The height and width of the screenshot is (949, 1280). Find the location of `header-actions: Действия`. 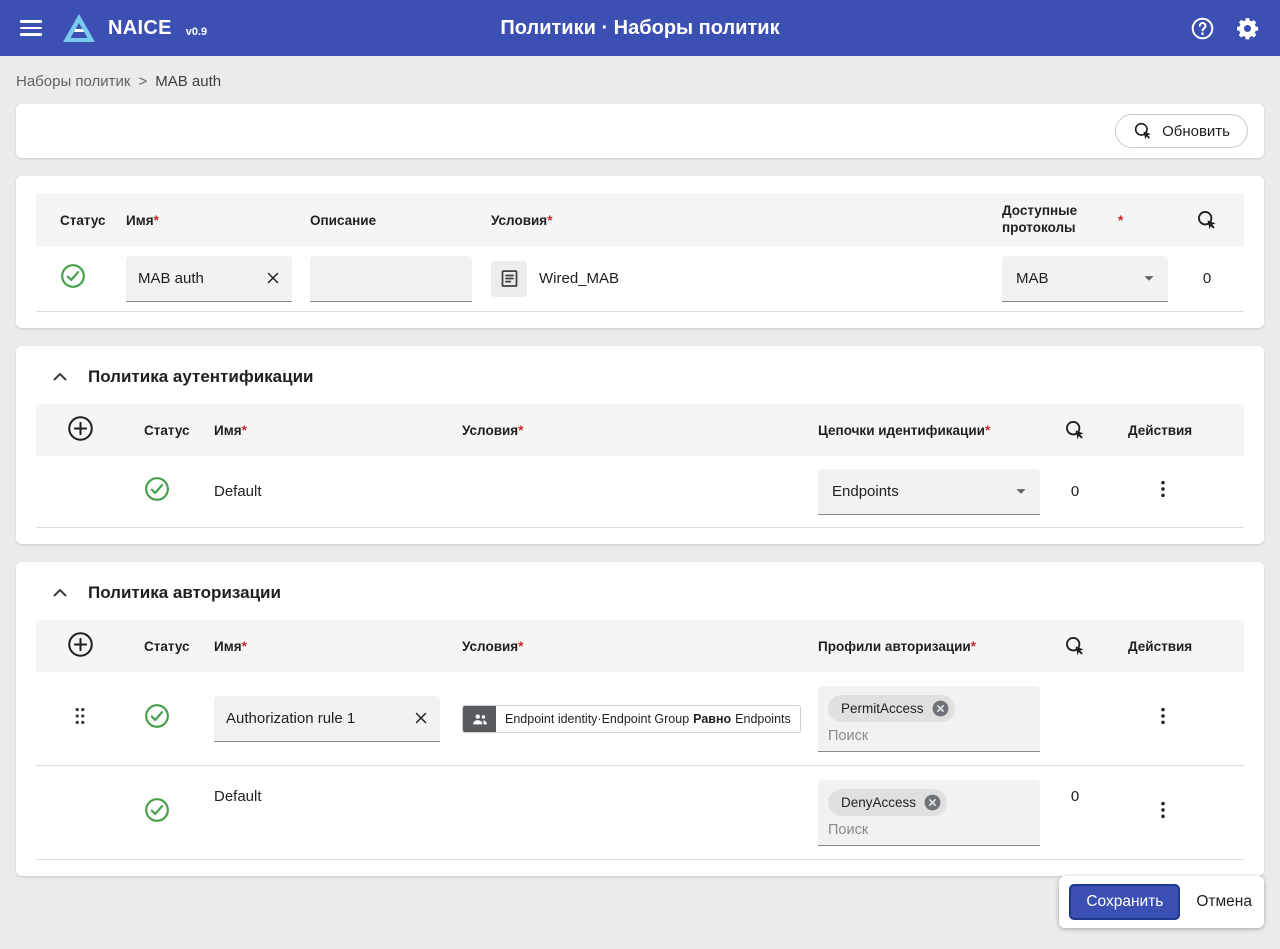

header-actions: Действия is located at coordinates (1160, 430).